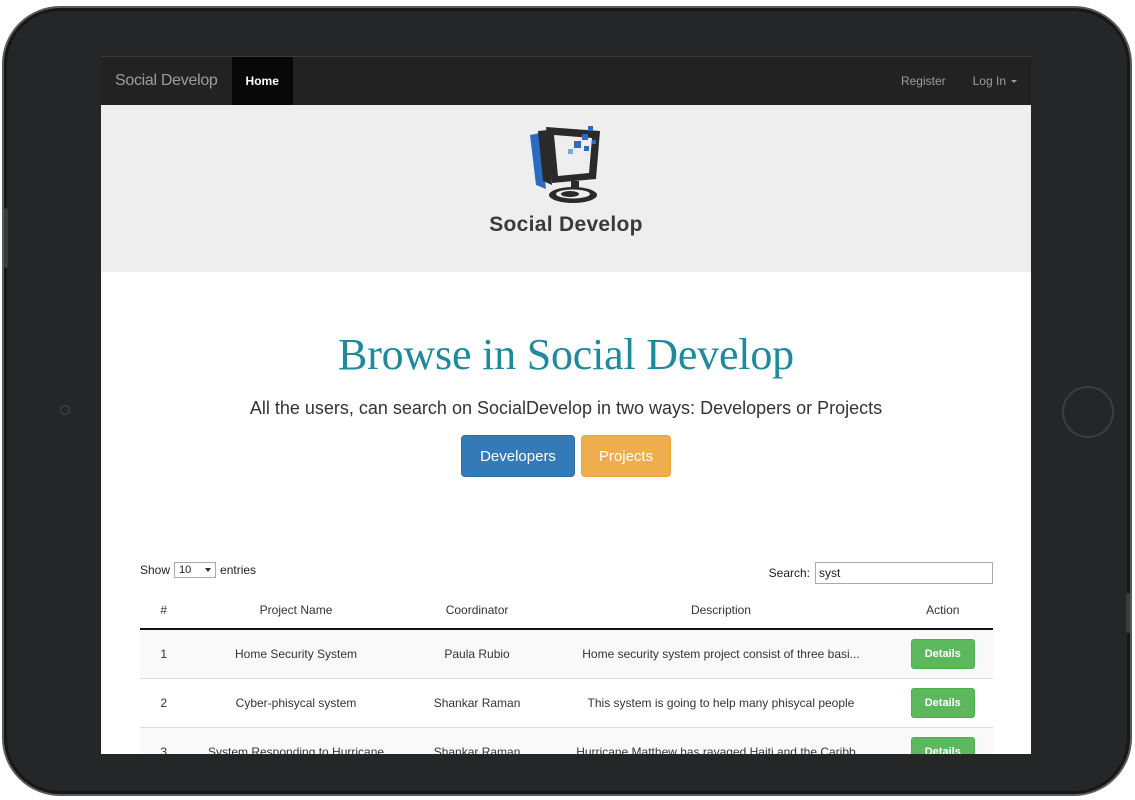  Describe the element at coordinates (904, 573) in the screenshot. I see `search-input` at that location.